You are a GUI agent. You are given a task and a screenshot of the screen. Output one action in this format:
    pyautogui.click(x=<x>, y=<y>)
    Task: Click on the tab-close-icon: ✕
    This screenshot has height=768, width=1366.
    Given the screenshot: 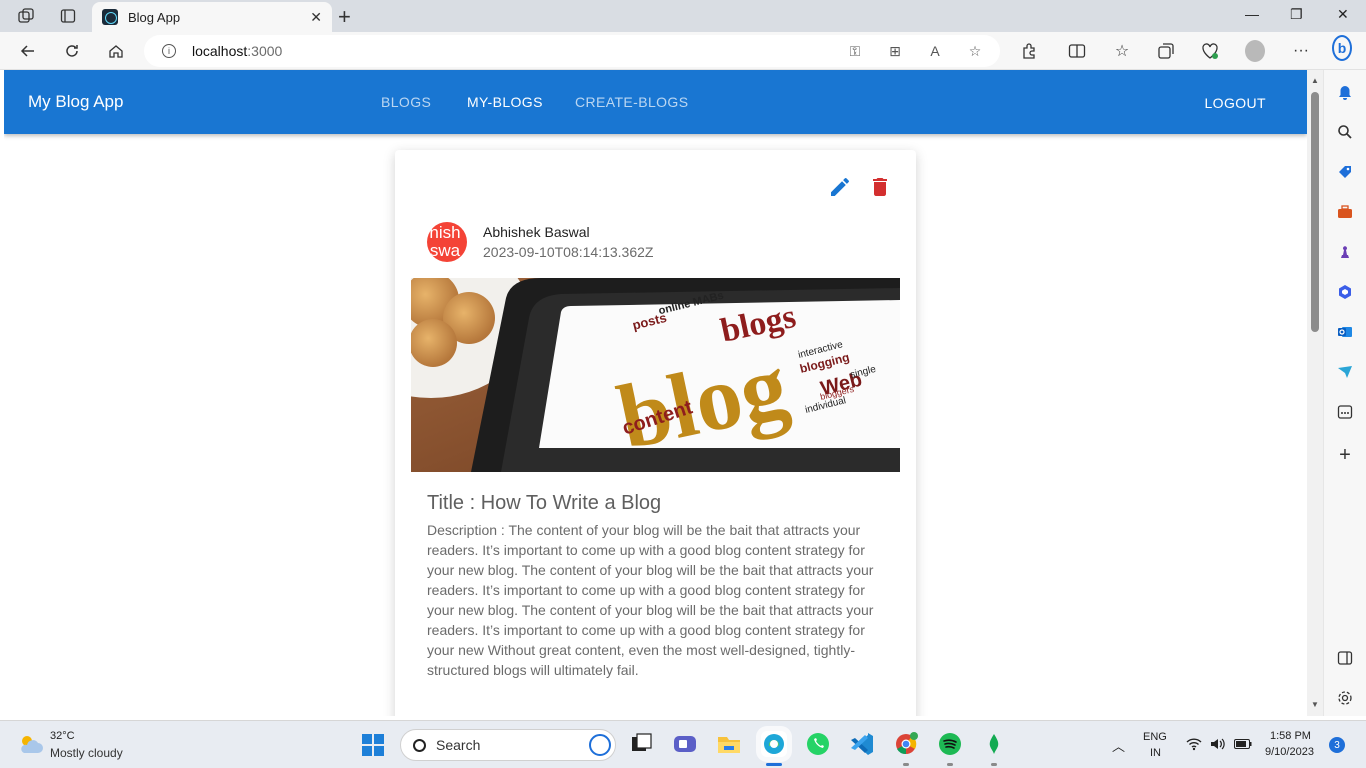 What is the action you would take?
    pyautogui.click(x=316, y=17)
    